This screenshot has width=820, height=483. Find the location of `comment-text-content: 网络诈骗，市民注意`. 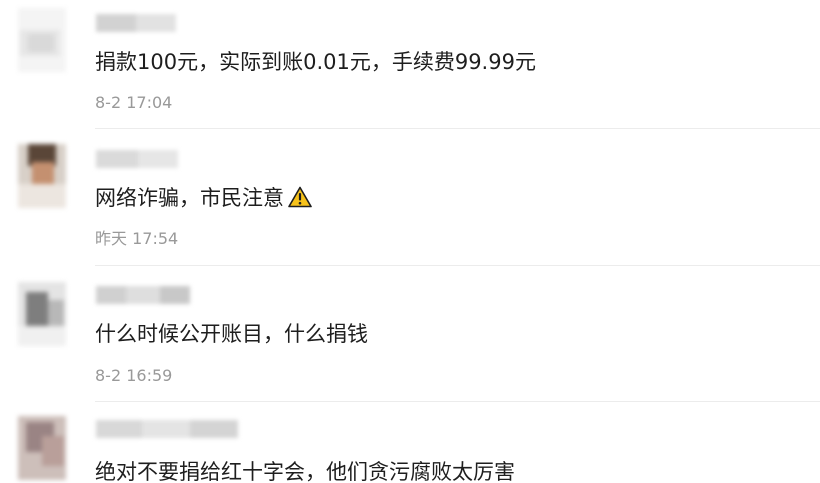

comment-text-content: 网络诈骗，市民注意 is located at coordinates (189, 198).